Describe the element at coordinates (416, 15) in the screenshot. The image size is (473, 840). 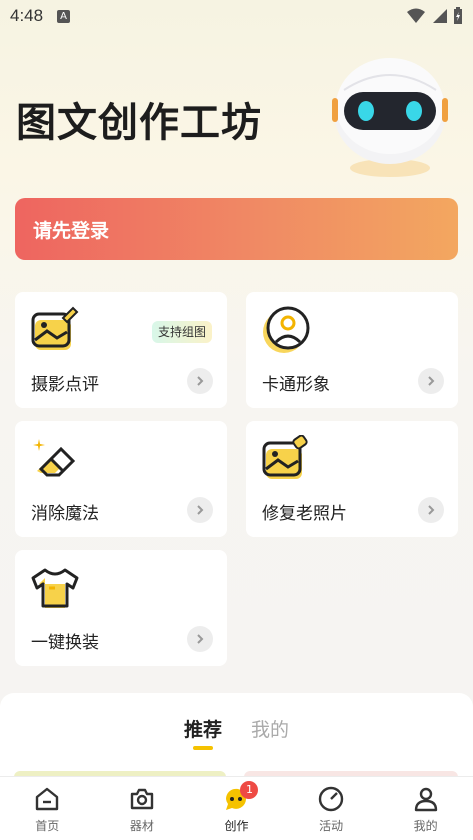
I see `wifi-icon` at that location.